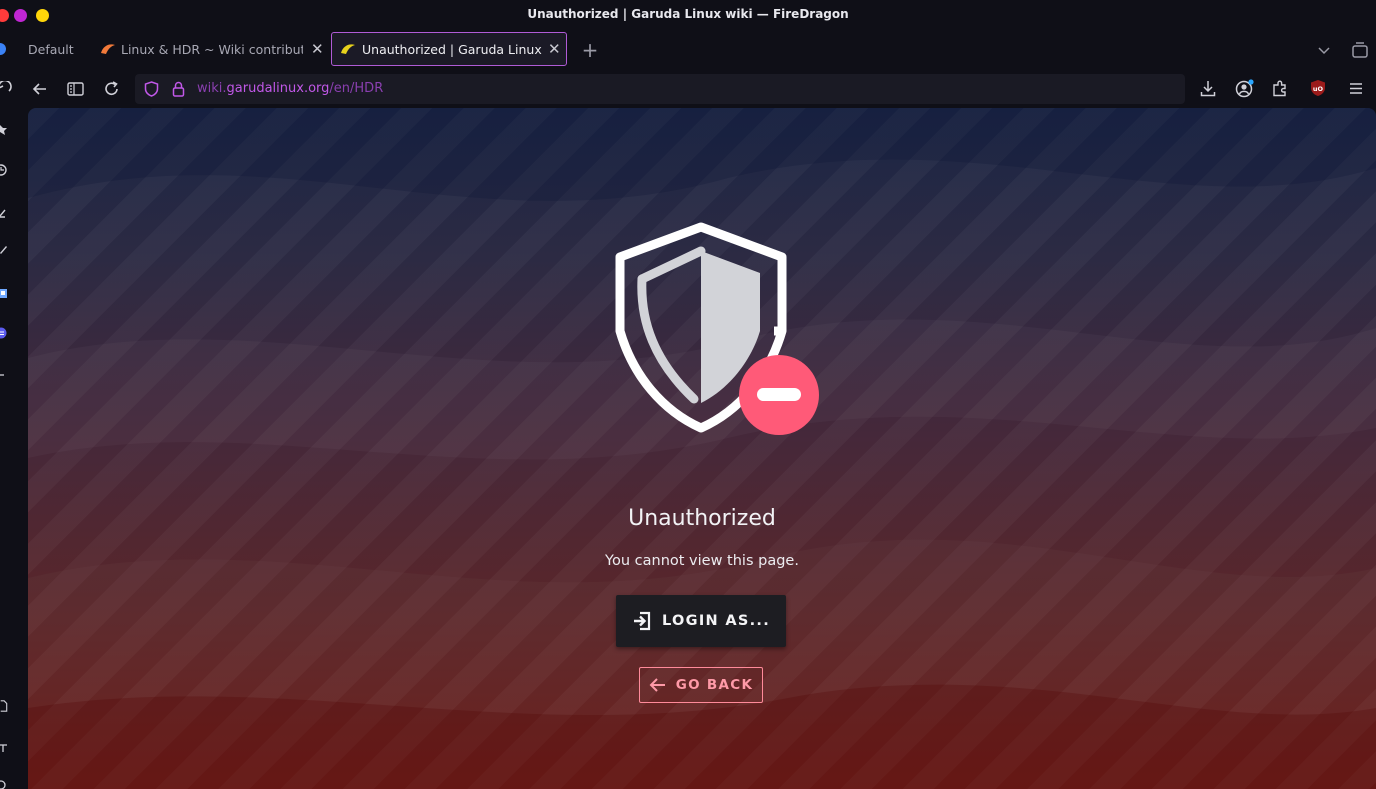 The image size is (1376, 789). I want to click on tab-label: Linux & HDR ~ Wiki contributio, so click(212, 49).